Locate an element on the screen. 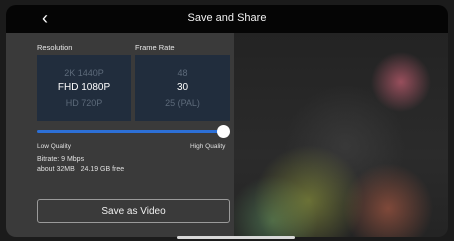 The width and height of the screenshot is (454, 241). low-quality-label: Low Quality is located at coordinates (54, 146).